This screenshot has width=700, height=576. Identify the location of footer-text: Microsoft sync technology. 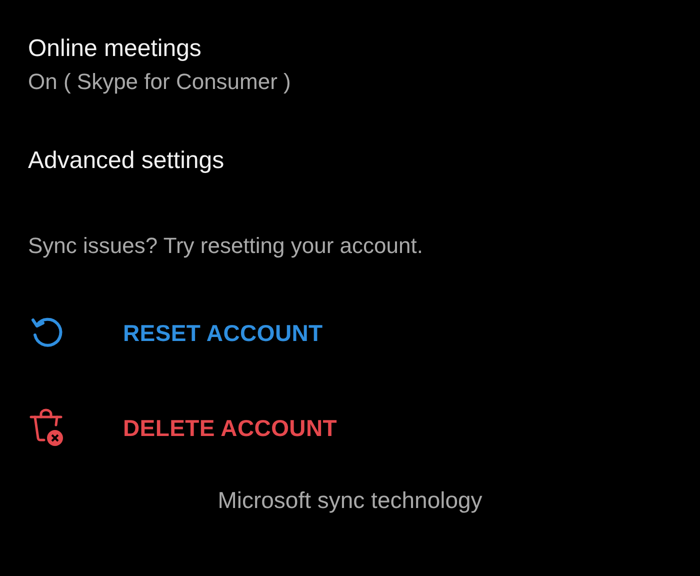
(350, 500).